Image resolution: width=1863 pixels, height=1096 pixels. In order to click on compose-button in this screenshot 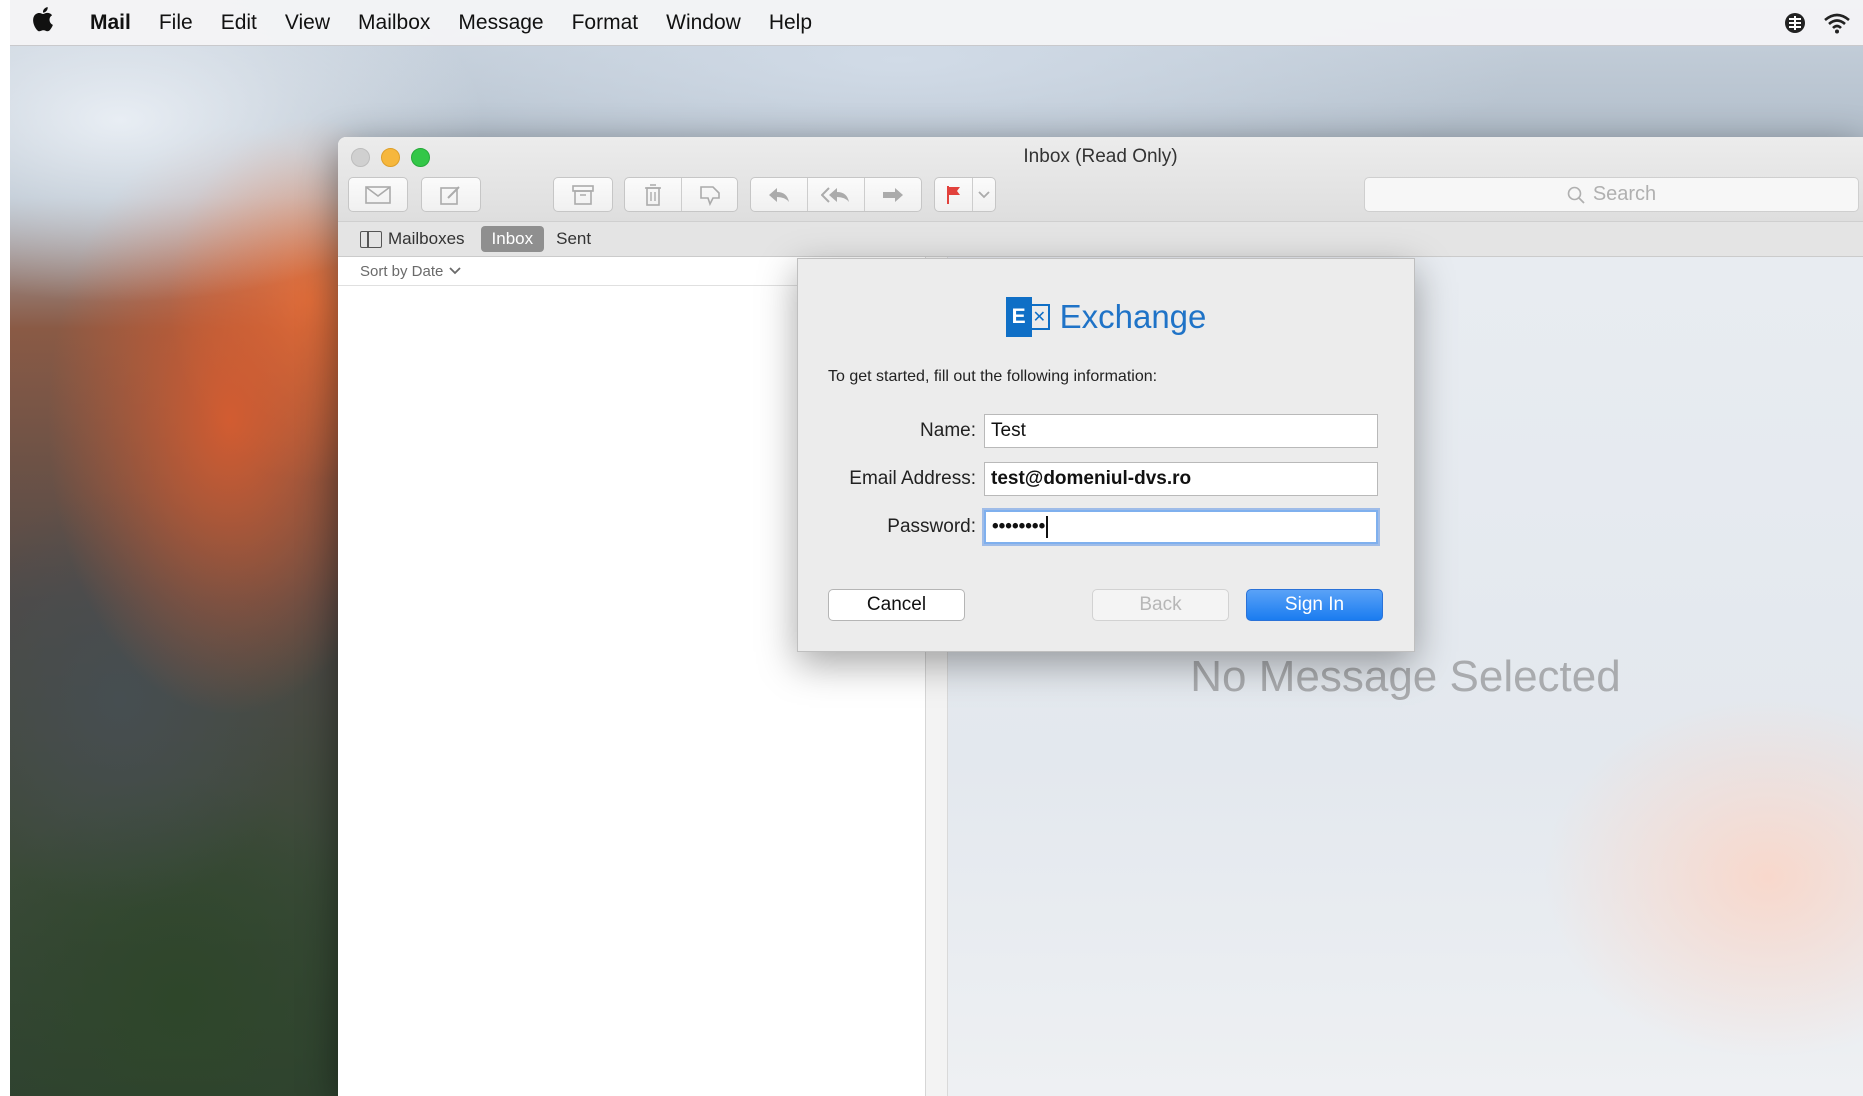, I will do `click(451, 194)`.